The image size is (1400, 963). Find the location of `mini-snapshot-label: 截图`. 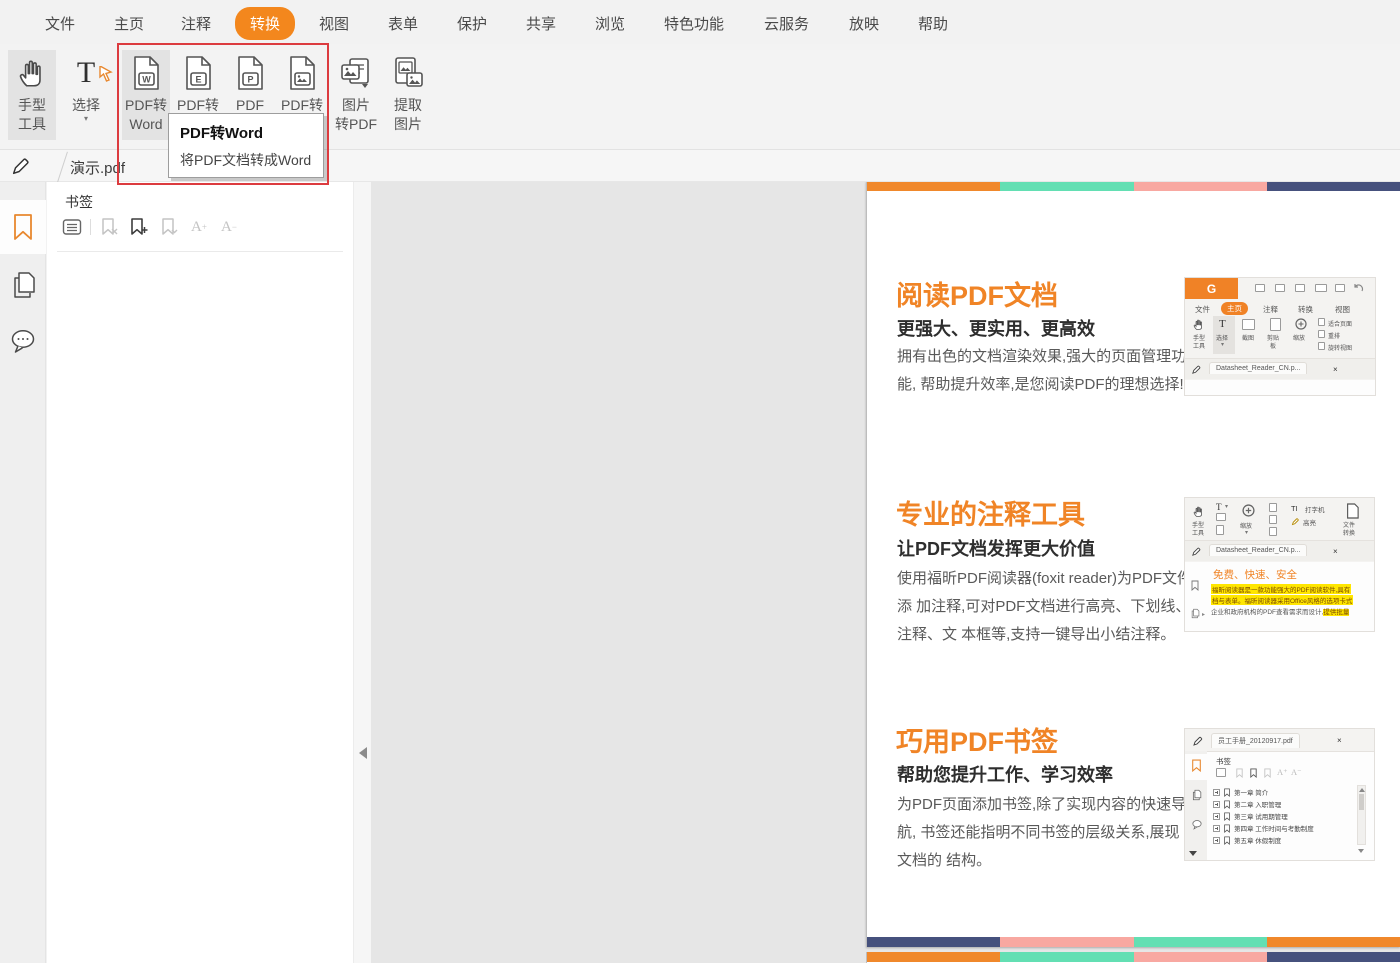

mini-snapshot-label: 截图 is located at coordinates (1248, 339).